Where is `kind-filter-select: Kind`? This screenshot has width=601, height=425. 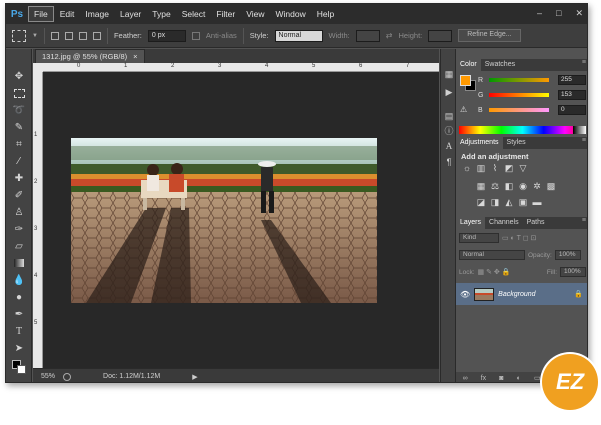
kind-filter-select: Kind is located at coordinates (479, 238).